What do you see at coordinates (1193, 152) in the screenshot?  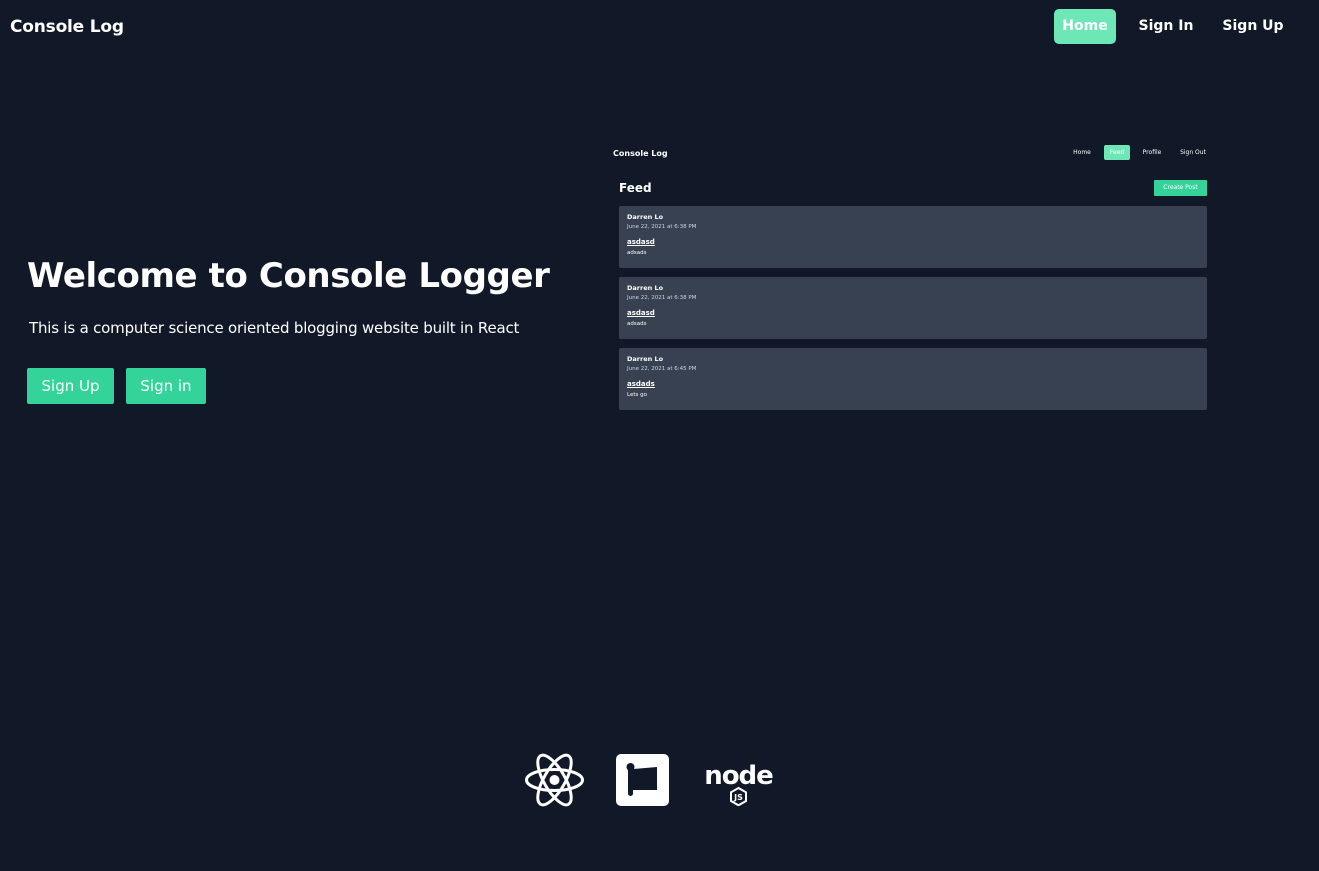 I see `preview-nav-sign-out: Sign Out` at bounding box center [1193, 152].